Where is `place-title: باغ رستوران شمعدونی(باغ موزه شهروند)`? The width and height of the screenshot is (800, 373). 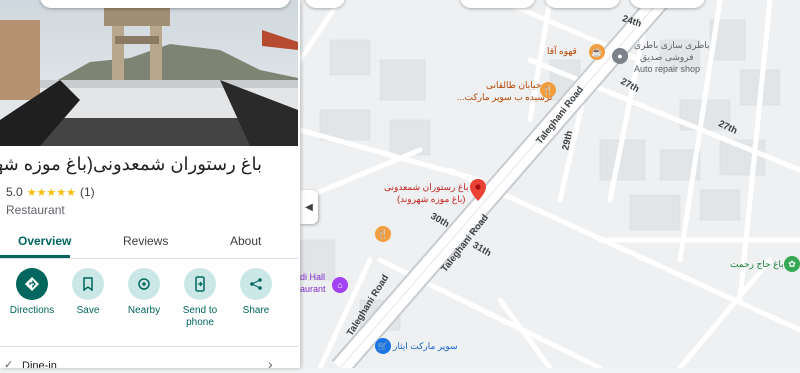
place-title: باغ رستوران شمعدونی(باغ موزه شهروند) is located at coordinates (131, 164).